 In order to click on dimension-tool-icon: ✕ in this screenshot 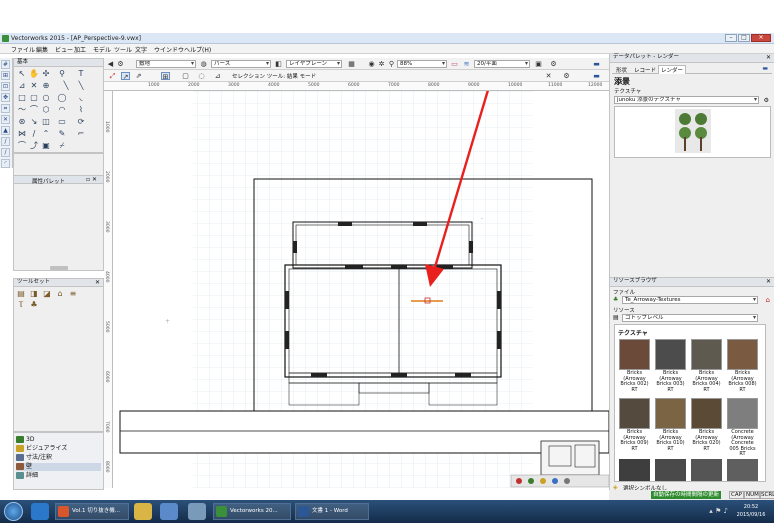, I will do `click(34, 86)`.